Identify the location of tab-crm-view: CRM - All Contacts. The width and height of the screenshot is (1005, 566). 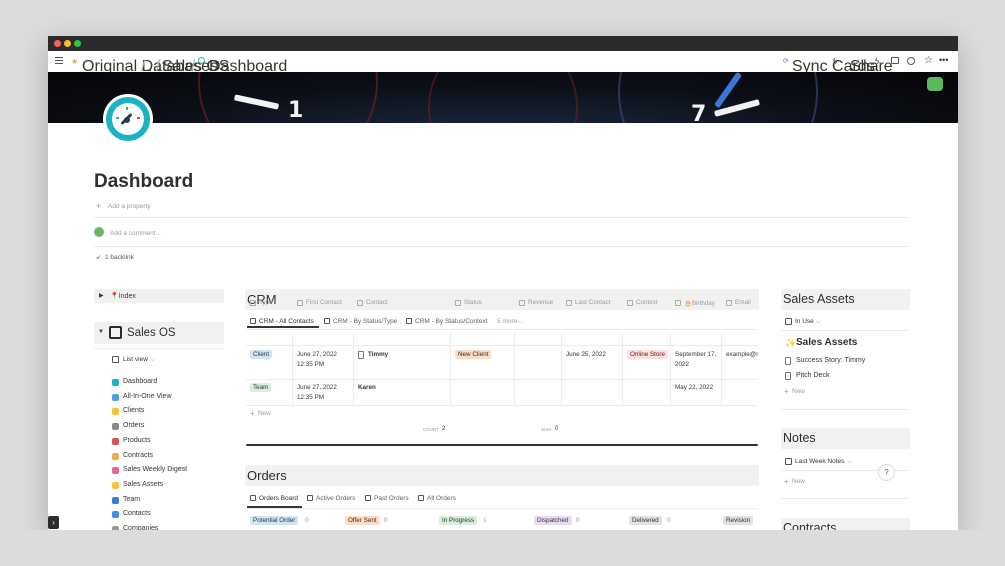
(286, 321).